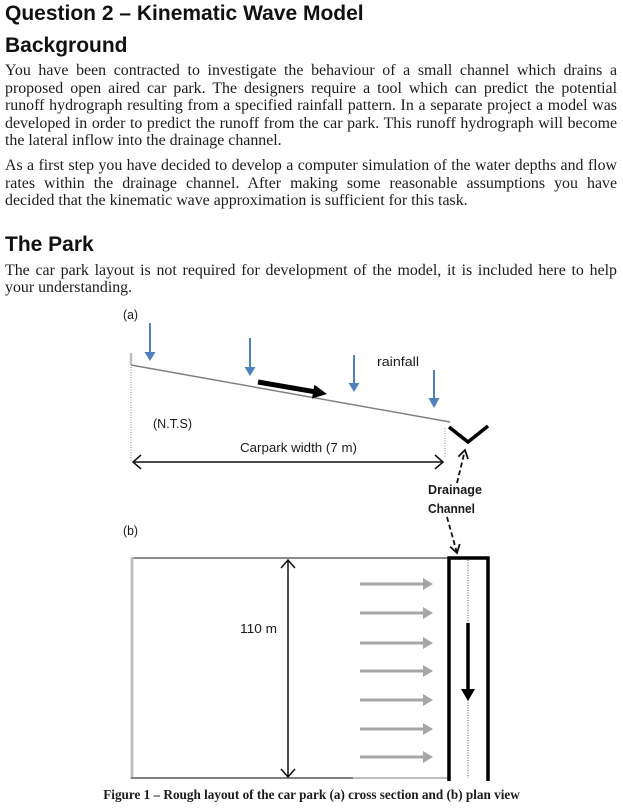 The image size is (623, 812). What do you see at coordinates (462, 466) in the screenshot?
I see `callout-arrow-to-section` at bounding box center [462, 466].